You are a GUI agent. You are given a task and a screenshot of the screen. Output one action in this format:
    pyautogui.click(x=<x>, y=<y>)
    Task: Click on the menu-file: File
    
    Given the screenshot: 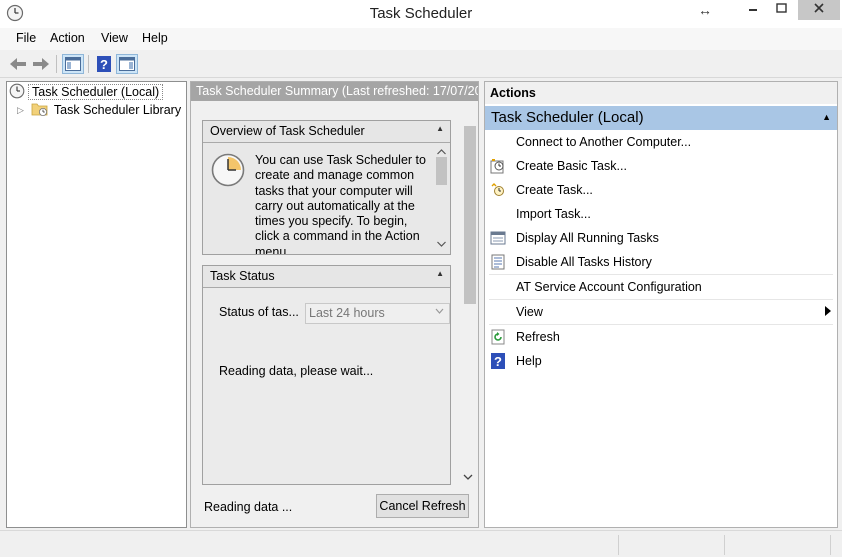 What is the action you would take?
    pyautogui.click(x=26, y=38)
    